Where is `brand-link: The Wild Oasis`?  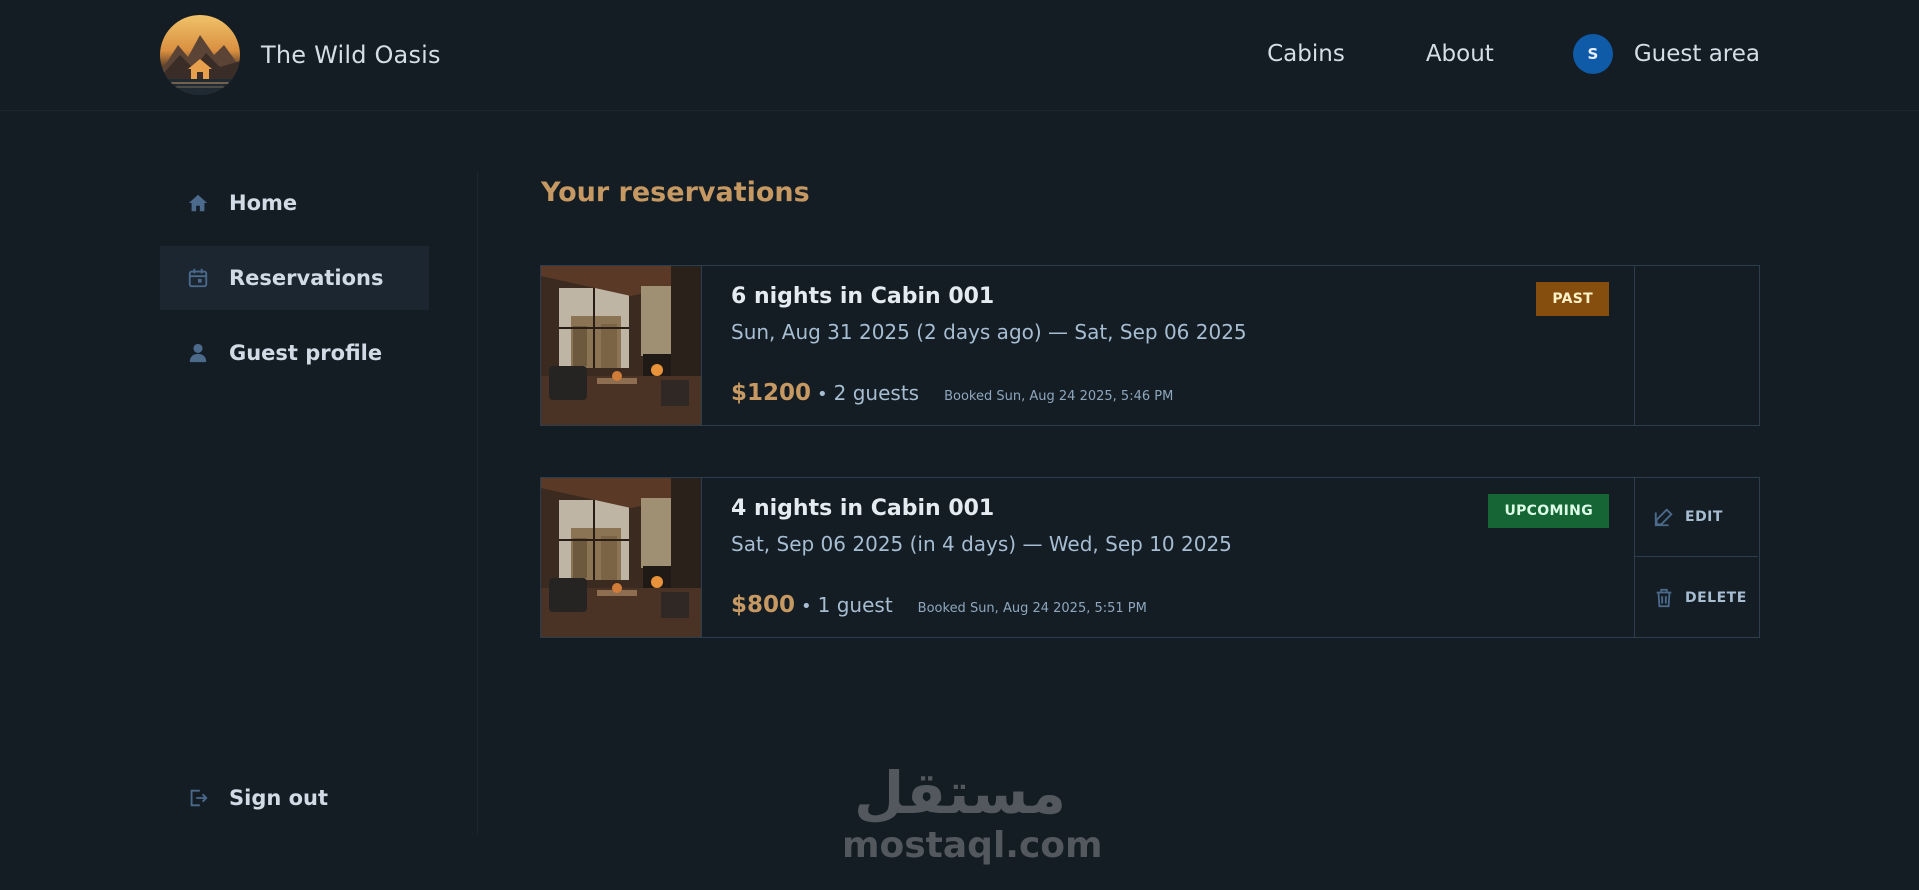
brand-link: The Wild Oasis is located at coordinates (300, 55).